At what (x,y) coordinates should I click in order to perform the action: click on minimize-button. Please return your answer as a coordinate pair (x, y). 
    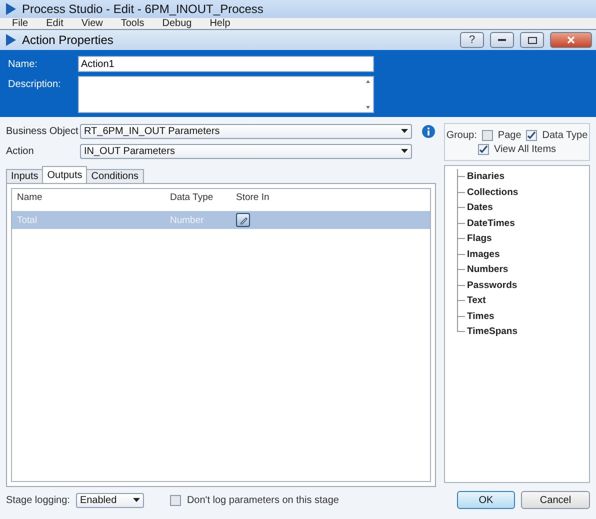
    Looking at the image, I should click on (502, 40).